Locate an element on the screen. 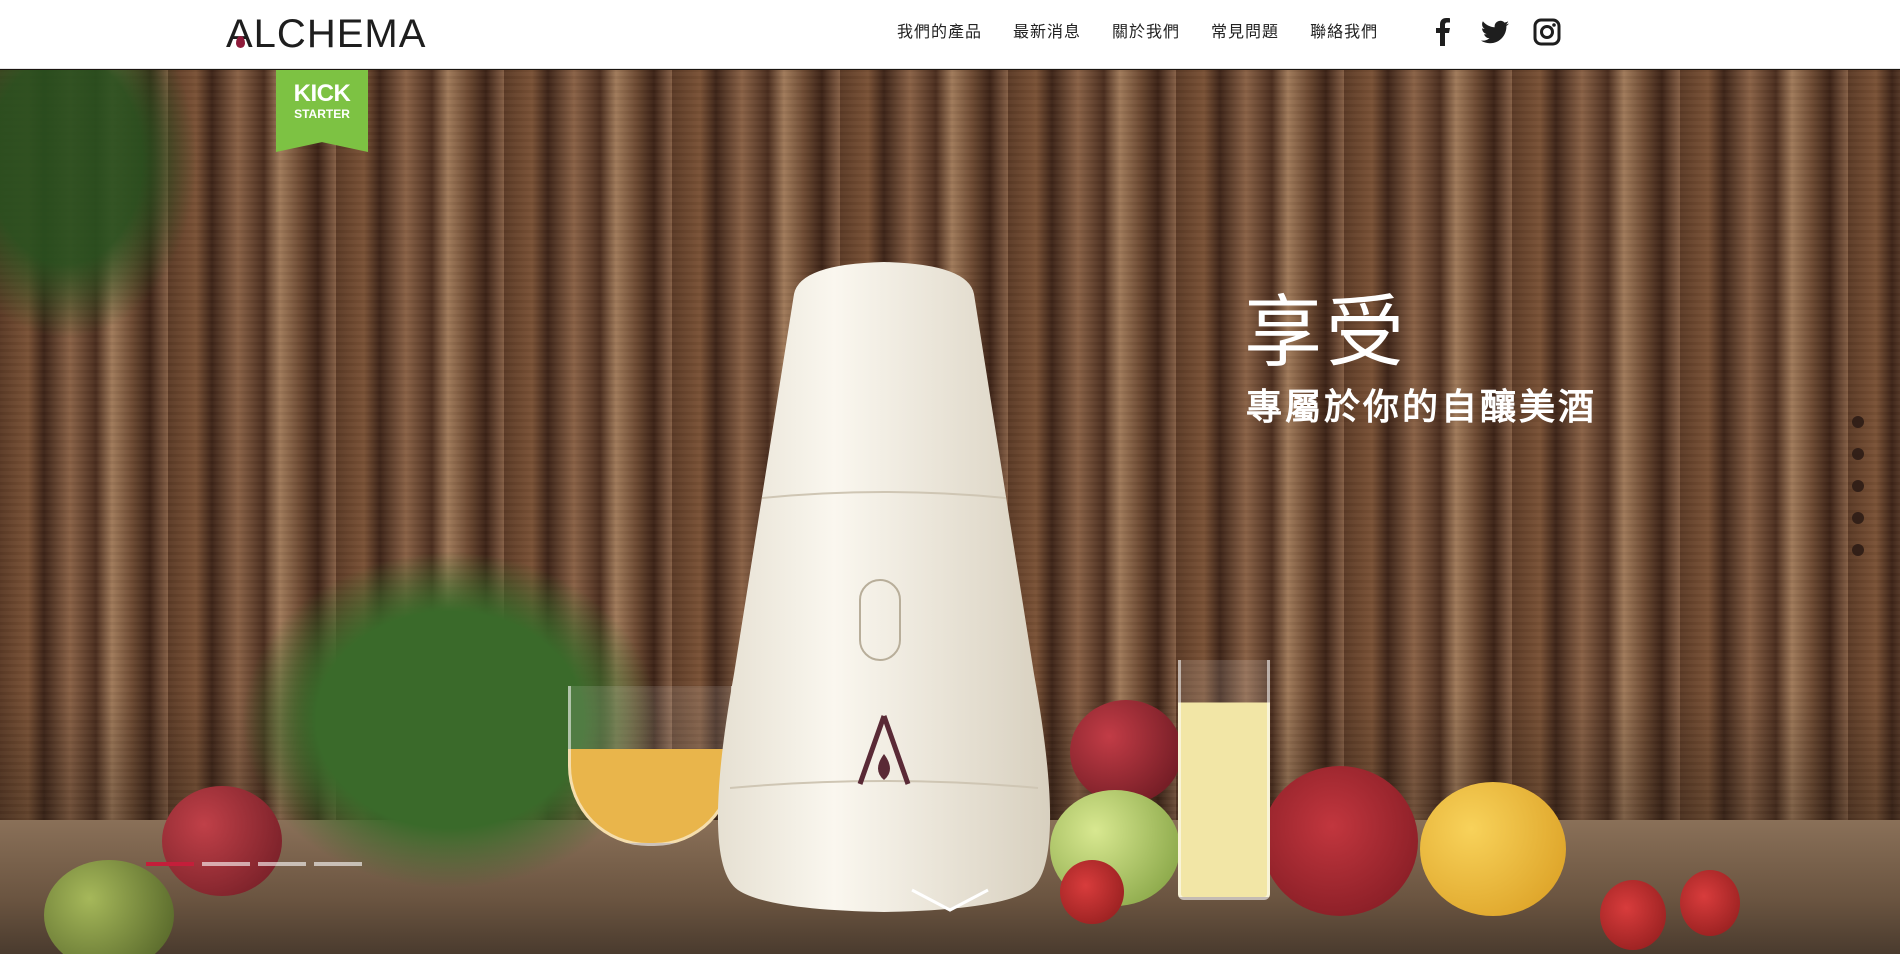 The image size is (1900, 954). twitter-icon is located at coordinates (1495, 32).